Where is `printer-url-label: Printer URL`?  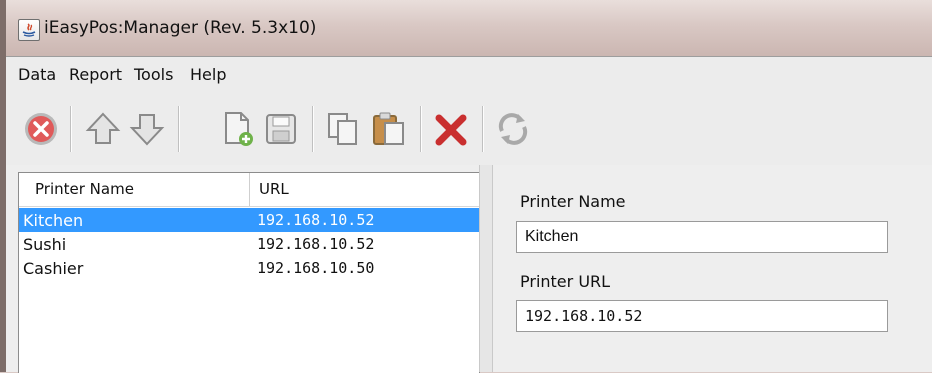
printer-url-label: Printer URL is located at coordinates (565, 281).